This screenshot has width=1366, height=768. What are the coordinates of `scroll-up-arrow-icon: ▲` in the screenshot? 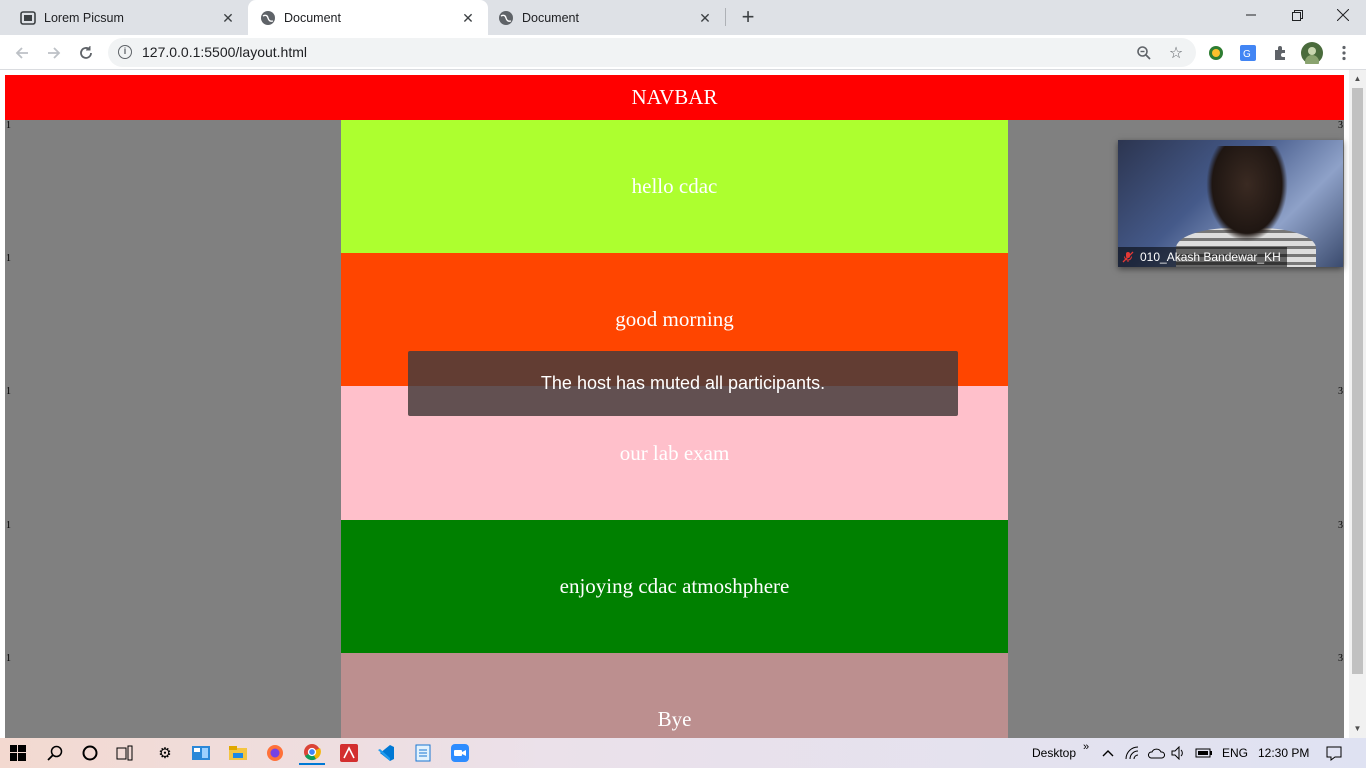 It's located at (1357, 79).